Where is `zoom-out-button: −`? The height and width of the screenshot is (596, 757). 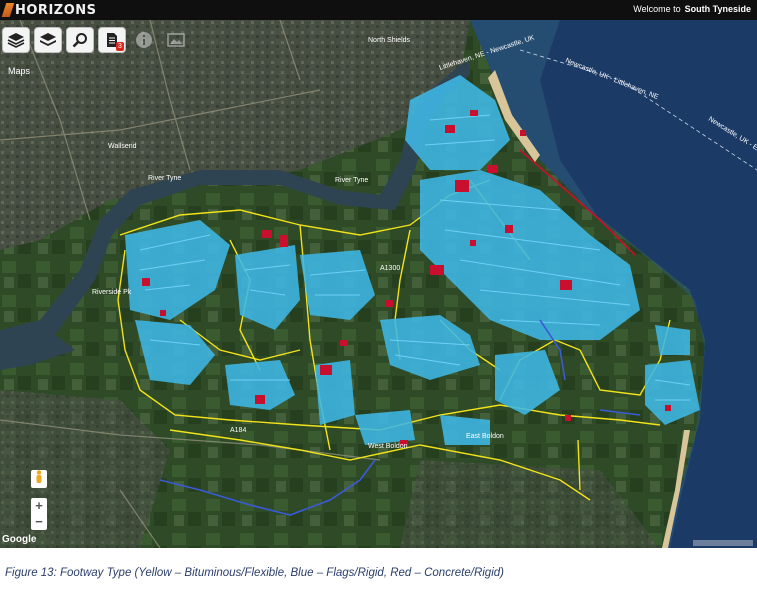
zoom-out-button: − is located at coordinates (39, 522).